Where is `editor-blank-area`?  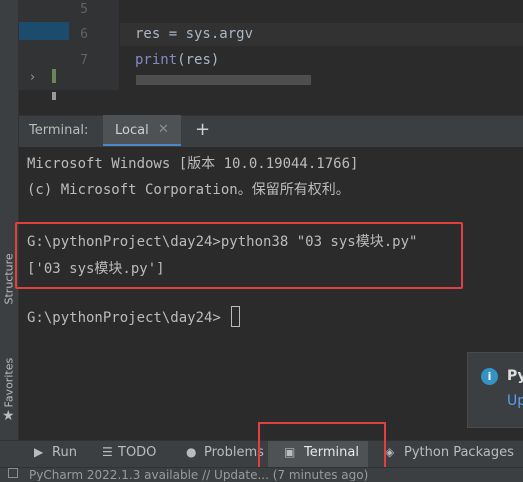 editor-blank-area is located at coordinates (321, 102).